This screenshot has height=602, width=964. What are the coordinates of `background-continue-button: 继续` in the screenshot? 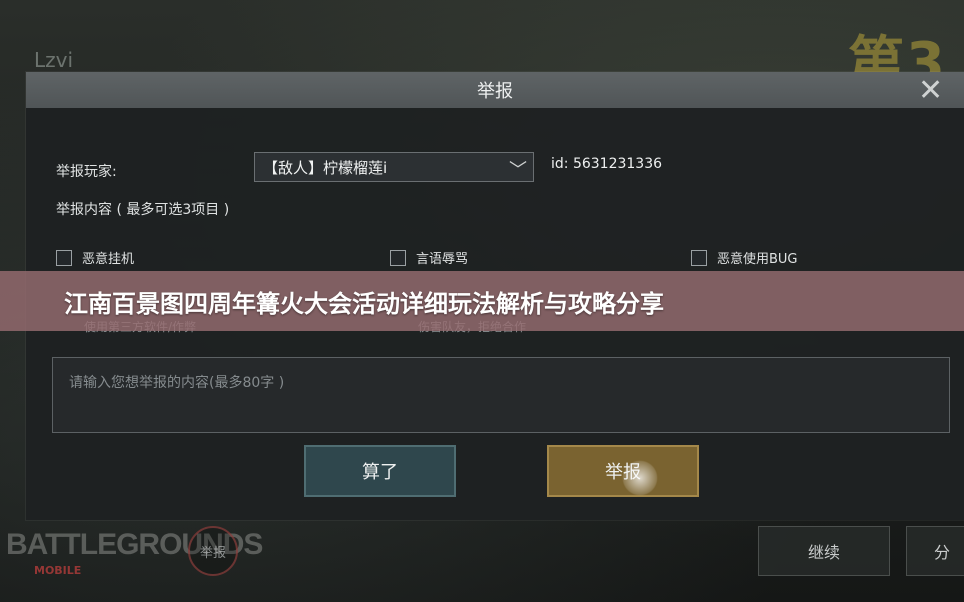 It's located at (824, 551).